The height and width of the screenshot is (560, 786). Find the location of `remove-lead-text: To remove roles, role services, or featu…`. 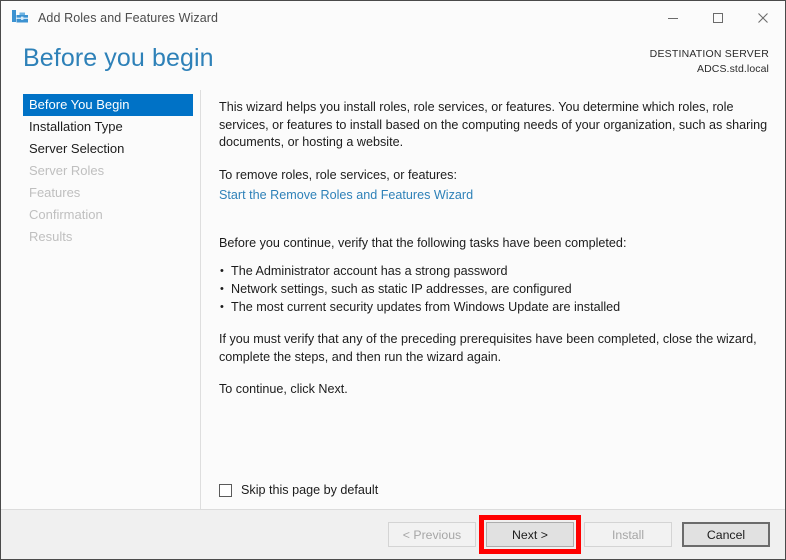

remove-lead-text: To remove roles, role services, or featu… is located at coordinates (338, 174).